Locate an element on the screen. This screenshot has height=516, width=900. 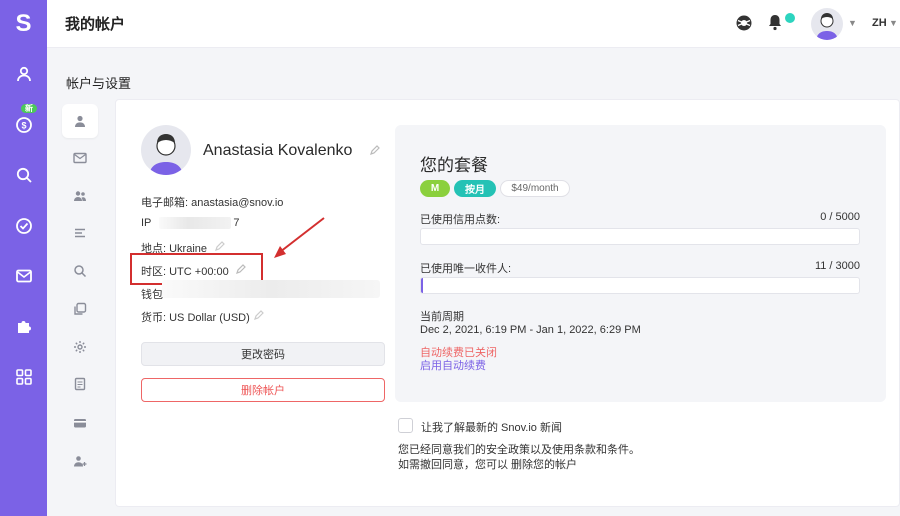
profile-avatar is located at coordinates (166, 150).